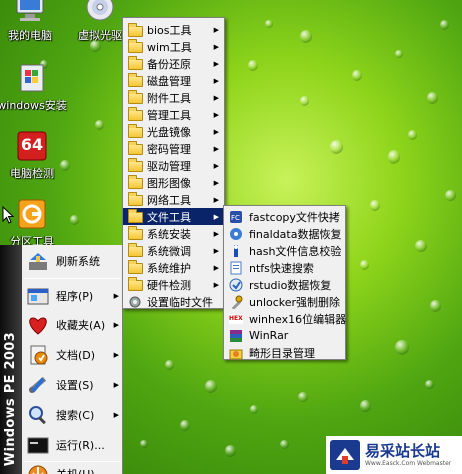 The height and width of the screenshot is (474, 462). Describe the element at coordinates (169, 149) in the screenshot. I see `menu-item-label: 密码管理` at that location.